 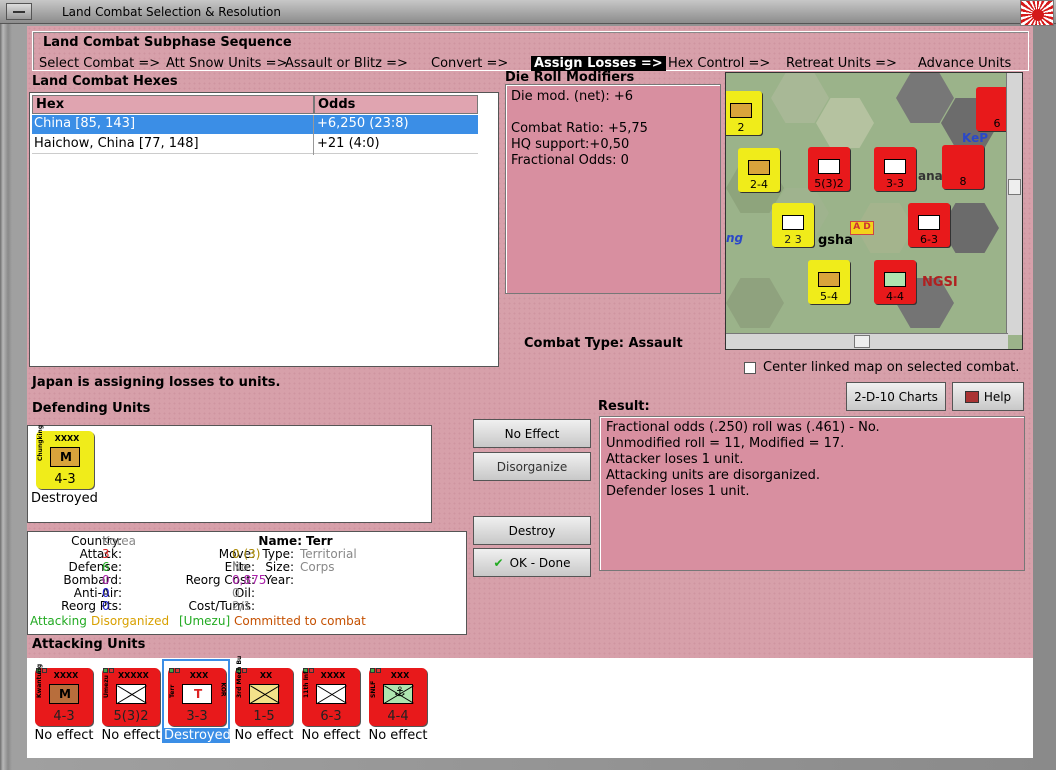 What do you see at coordinates (171, 12) in the screenshot?
I see `window-title: Land Combat Selection & Resolution` at bounding box center [171, 12].